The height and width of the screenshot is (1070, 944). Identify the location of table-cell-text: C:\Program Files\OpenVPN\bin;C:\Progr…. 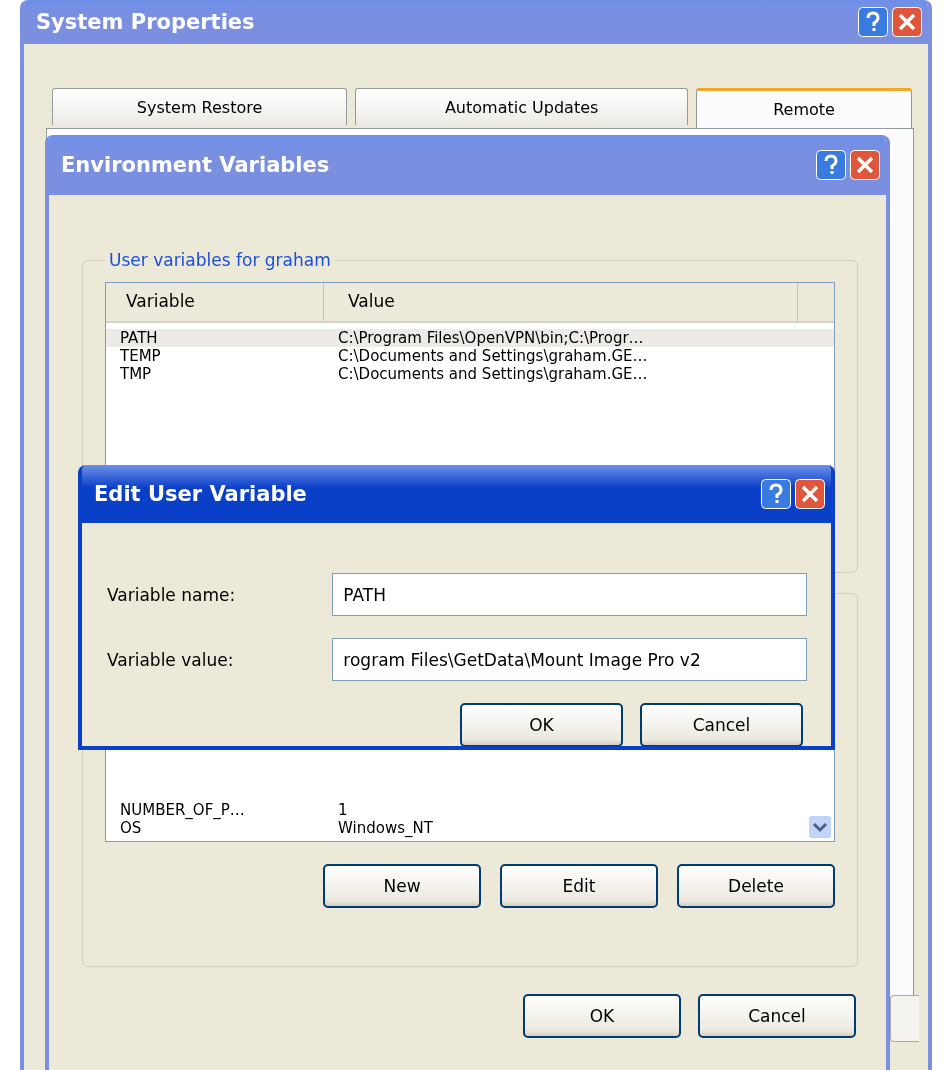
(491, 338).